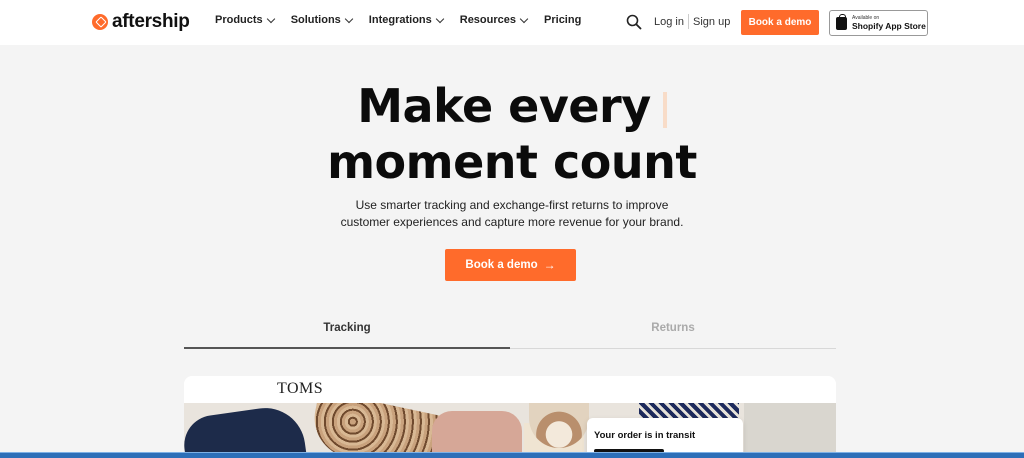 The image size is (1024, 458). What do you see at coordinates (512, 455) in the screenshot?
I see `os-taskbar` at bounding box center [512, 455].